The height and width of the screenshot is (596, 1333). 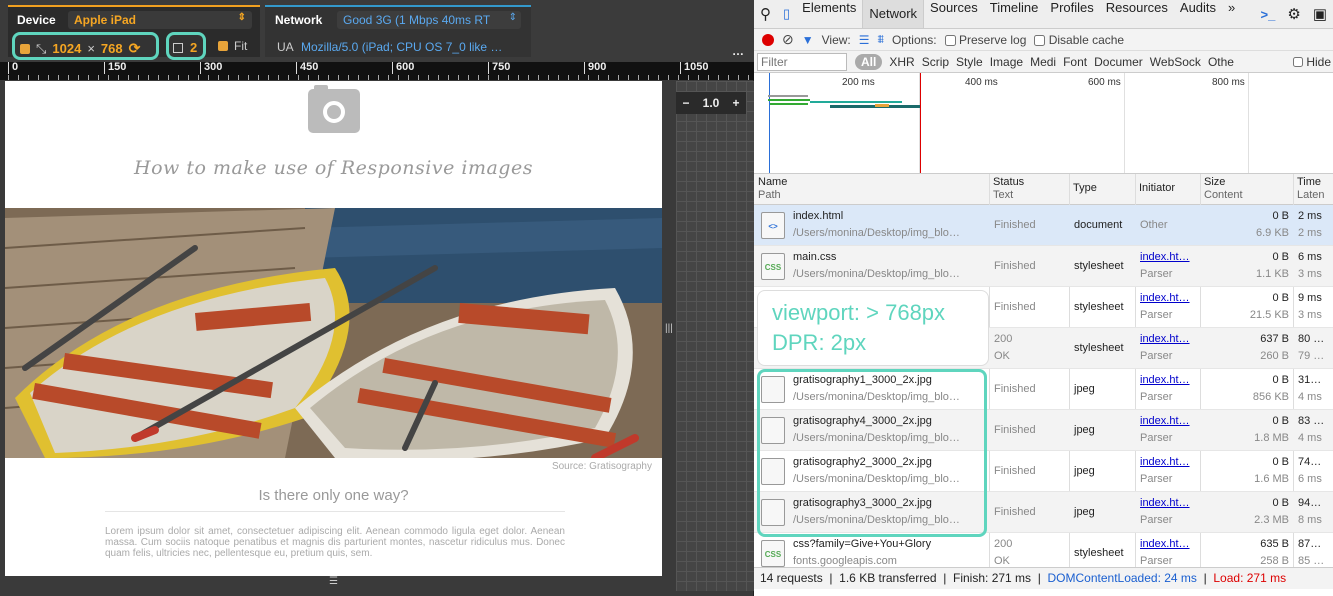 I want to click on preserve-log-toggle: Preserve log, so click(x=985, y=39).